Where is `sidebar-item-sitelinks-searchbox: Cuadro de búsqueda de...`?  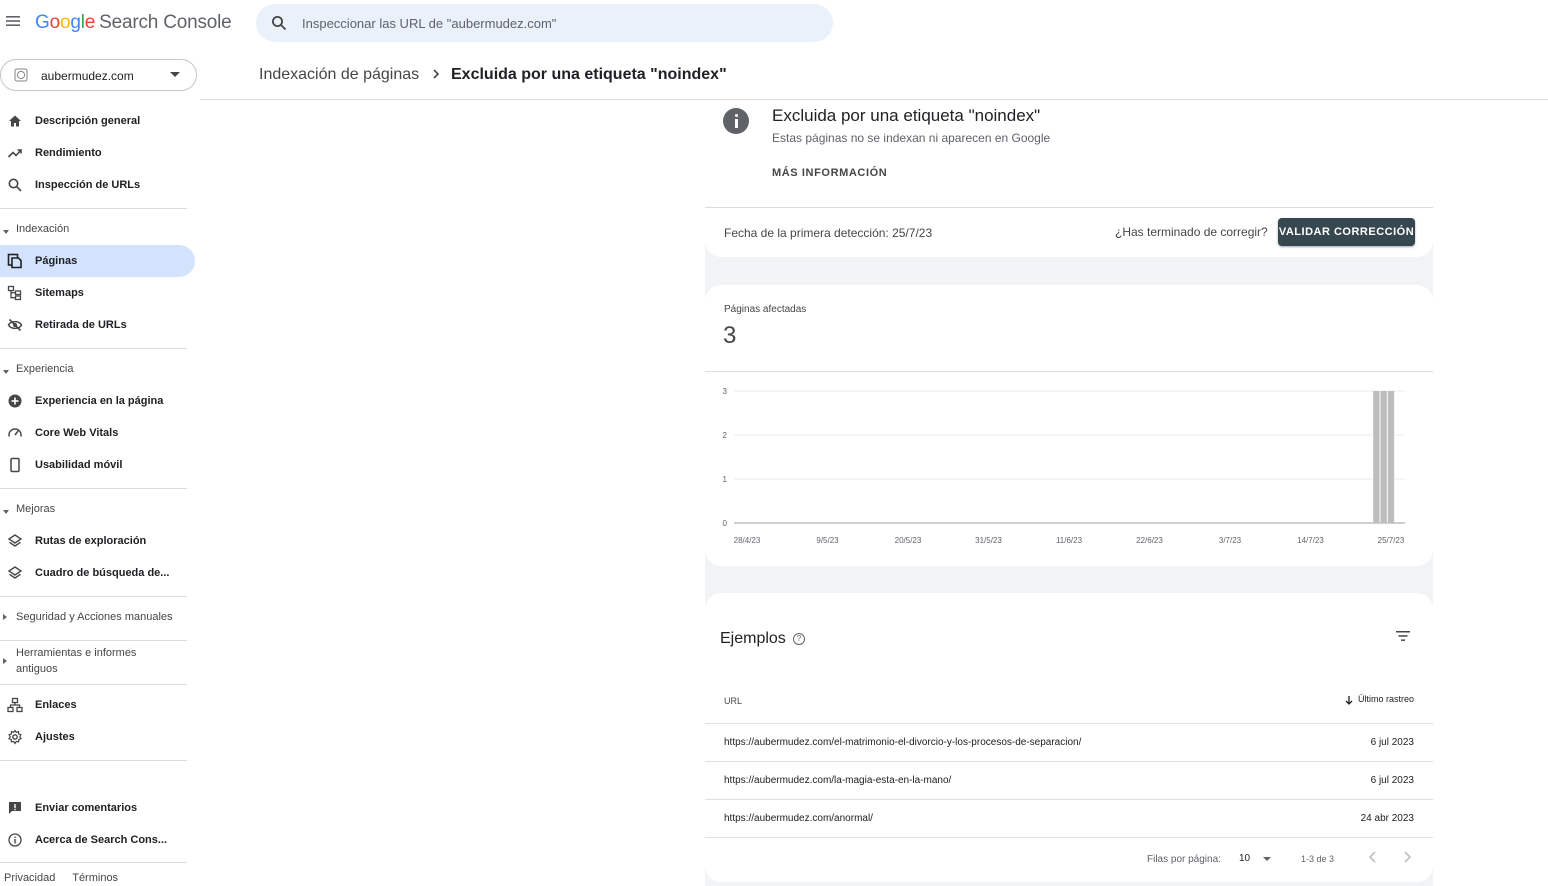
sidebar-item-sitelinks-searchbox: Cuadro de búsqueda de... is located at coordinates (97, 573).